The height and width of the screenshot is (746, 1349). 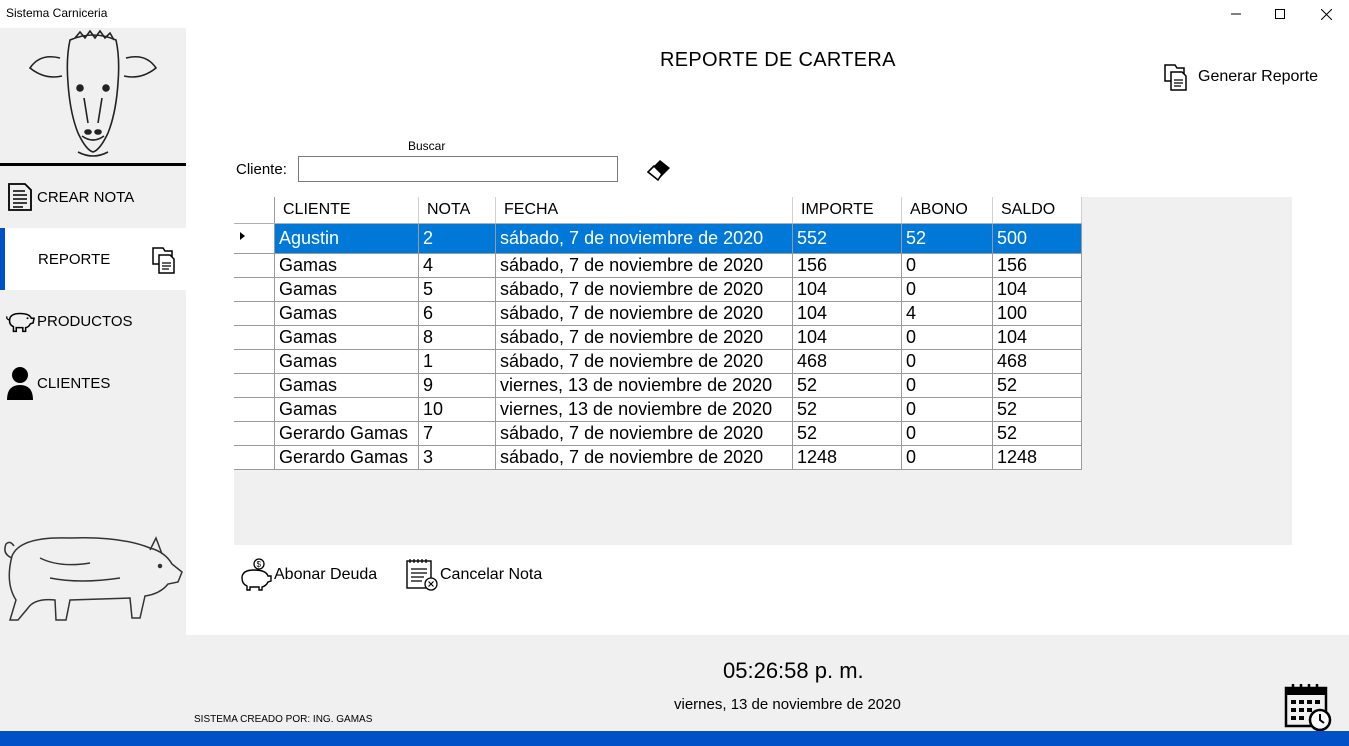 What do you see at coordinates (1236, 14) in the screenshot?
I see `minimize-button` at bounding box center [1236, 14].